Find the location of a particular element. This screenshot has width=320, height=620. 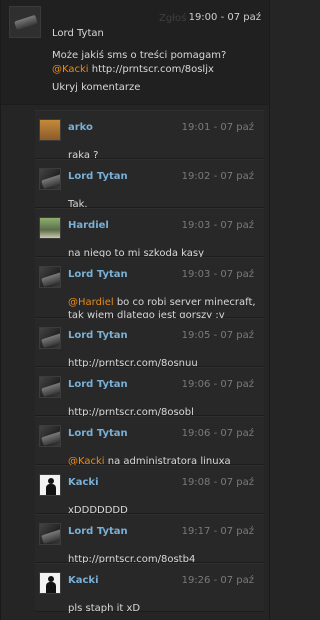

reply-timestamp: 19:17 - 07 paź is located at coordinates (217, 531).